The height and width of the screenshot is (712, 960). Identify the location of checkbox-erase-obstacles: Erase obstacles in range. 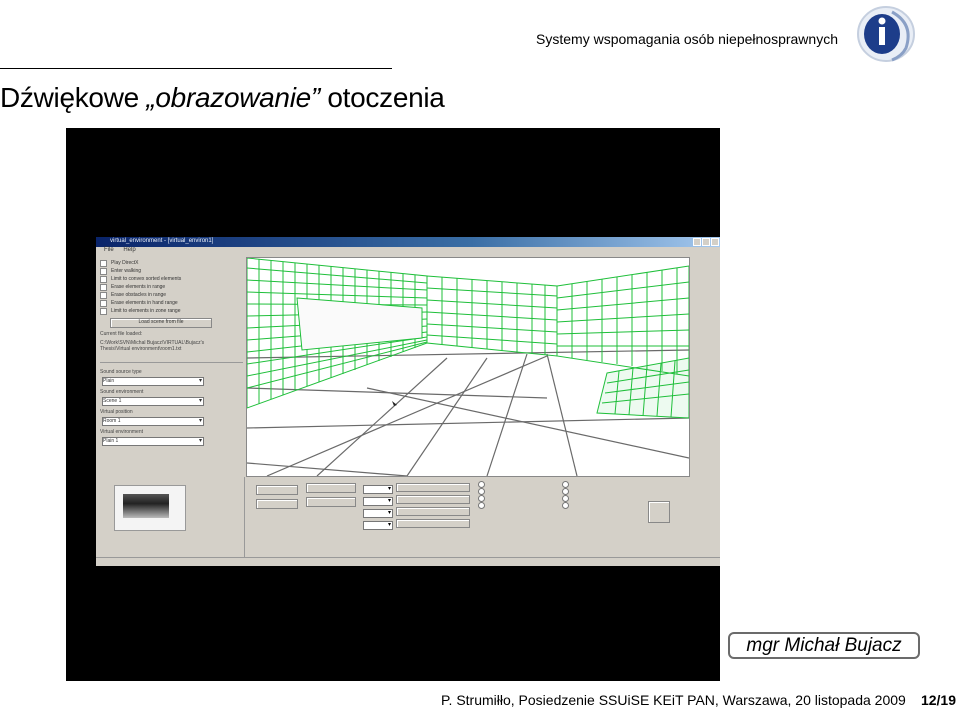
(171, 295).